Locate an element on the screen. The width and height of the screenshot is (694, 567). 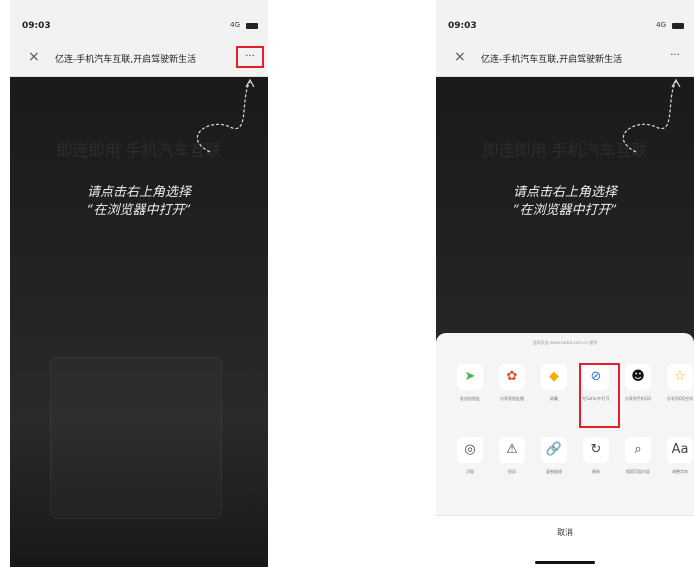
car-dashboard-image is located at coordinates (136, 438).